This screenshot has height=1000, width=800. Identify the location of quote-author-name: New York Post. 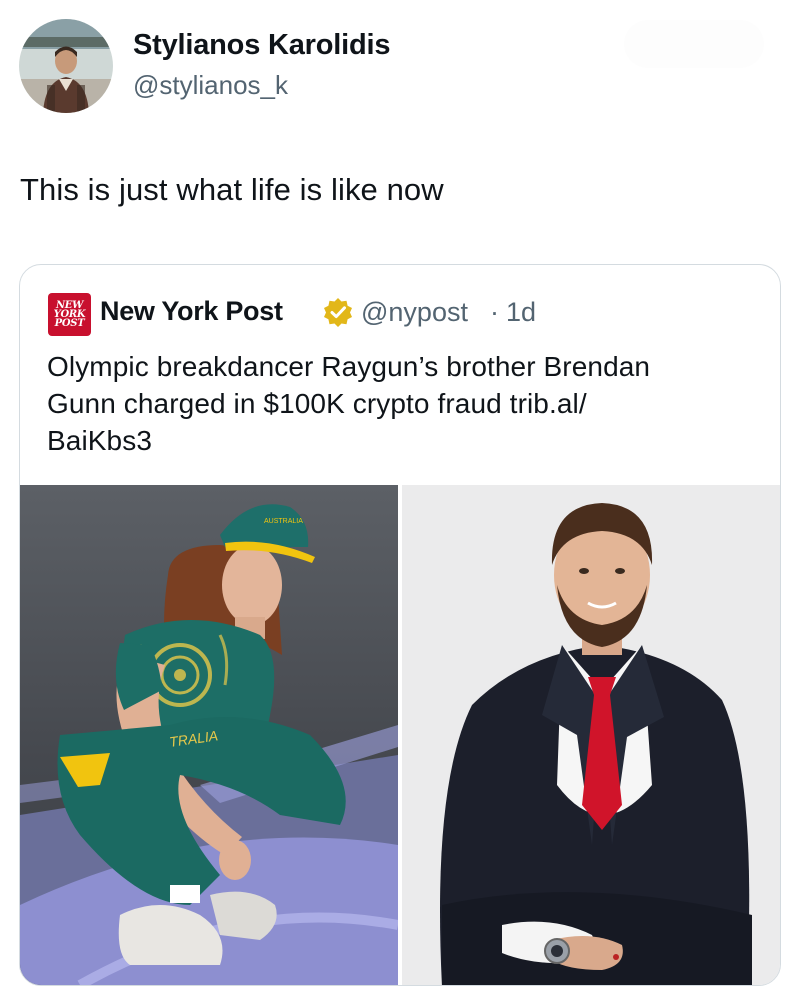
(191, 311).